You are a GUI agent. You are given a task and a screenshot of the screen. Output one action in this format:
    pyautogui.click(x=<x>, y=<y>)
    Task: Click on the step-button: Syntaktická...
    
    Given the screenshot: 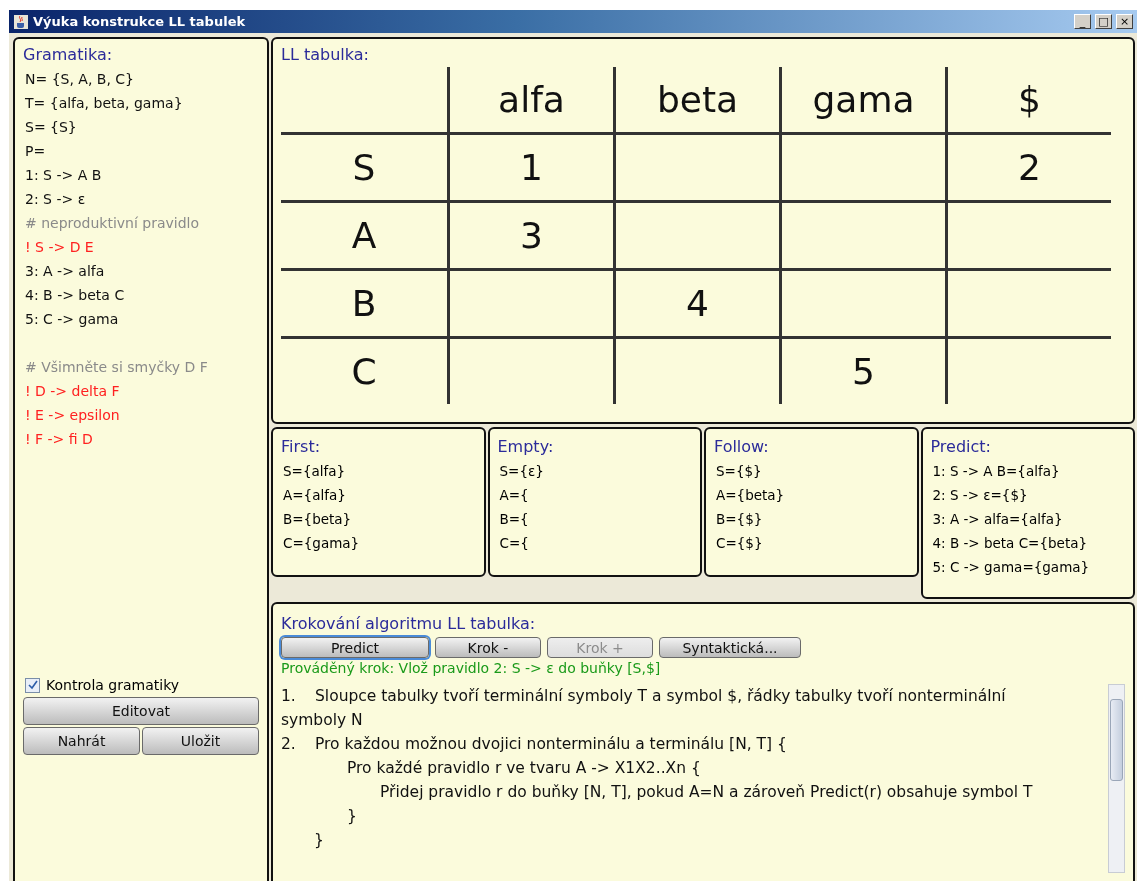 What is the action you would take?
    pyautogui.click(x=730, y=647)
    